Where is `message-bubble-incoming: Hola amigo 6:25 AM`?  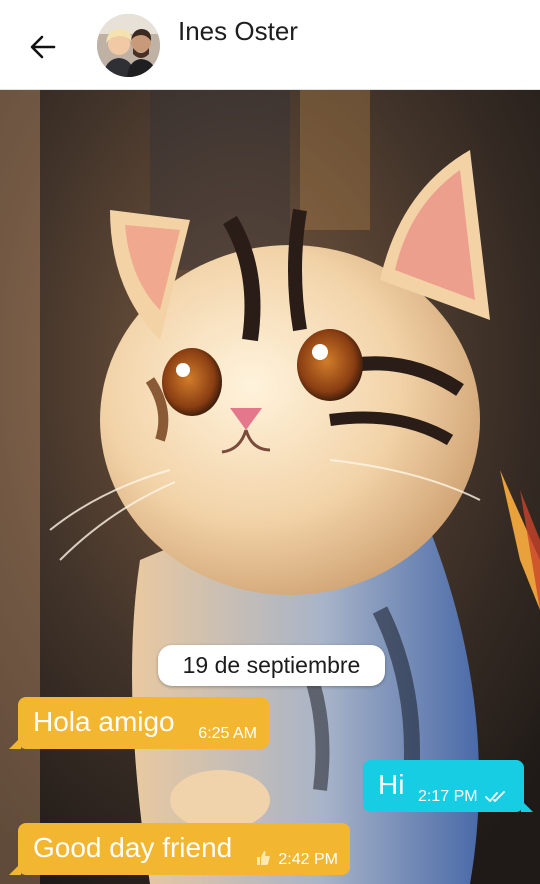 message-bubble-incoming: Hola amigo 6:25 AM is located at coordinates (139, 723).